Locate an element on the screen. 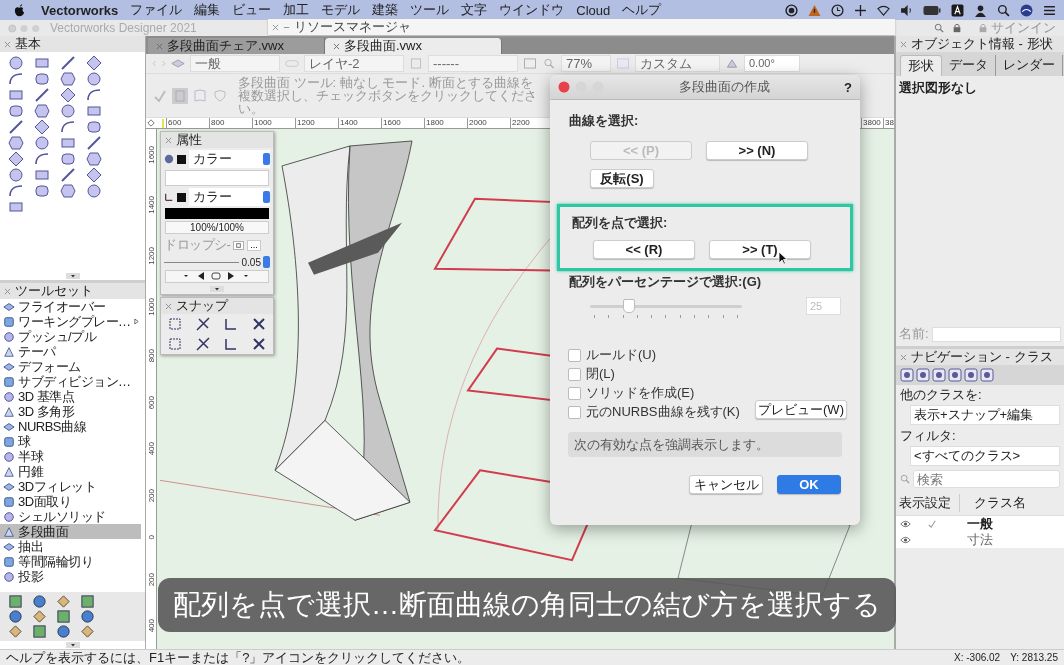 This screenshot has width=1064, height=665. ruler-label: 0 is located at coordinates (151, 537).